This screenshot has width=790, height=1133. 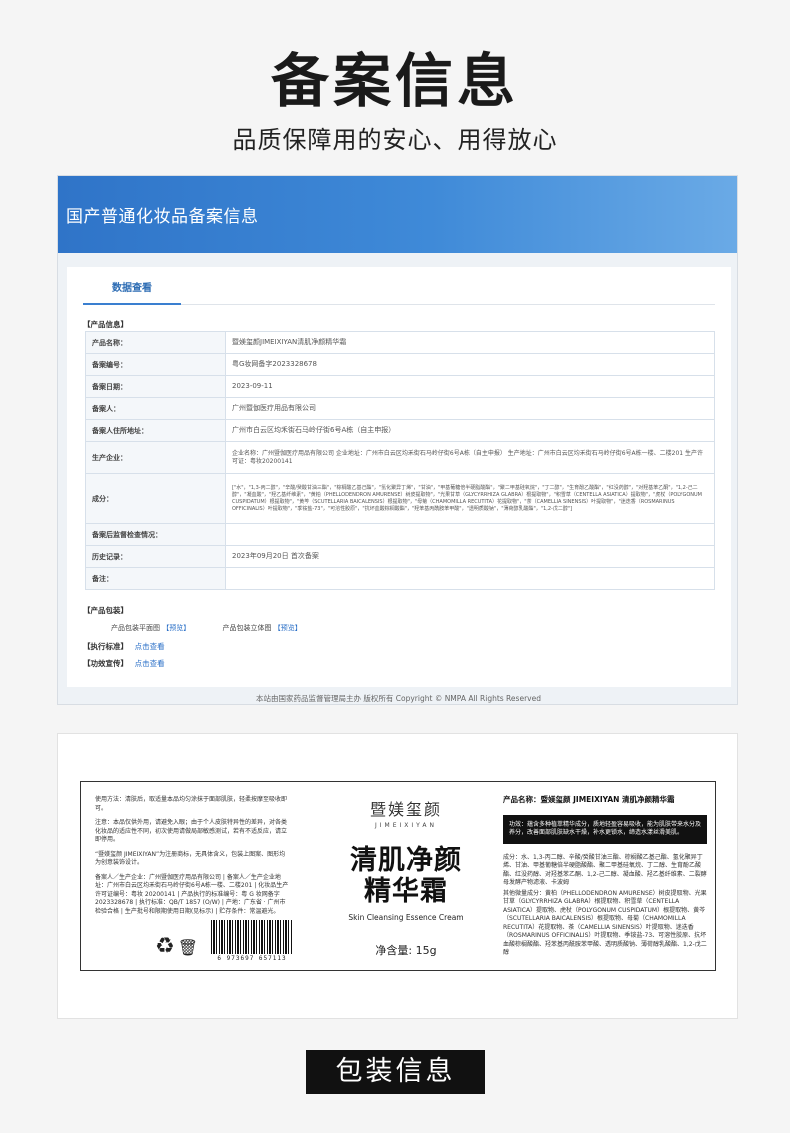 I want to click on row-key: 备案日期：, so click(x=155, y=386).